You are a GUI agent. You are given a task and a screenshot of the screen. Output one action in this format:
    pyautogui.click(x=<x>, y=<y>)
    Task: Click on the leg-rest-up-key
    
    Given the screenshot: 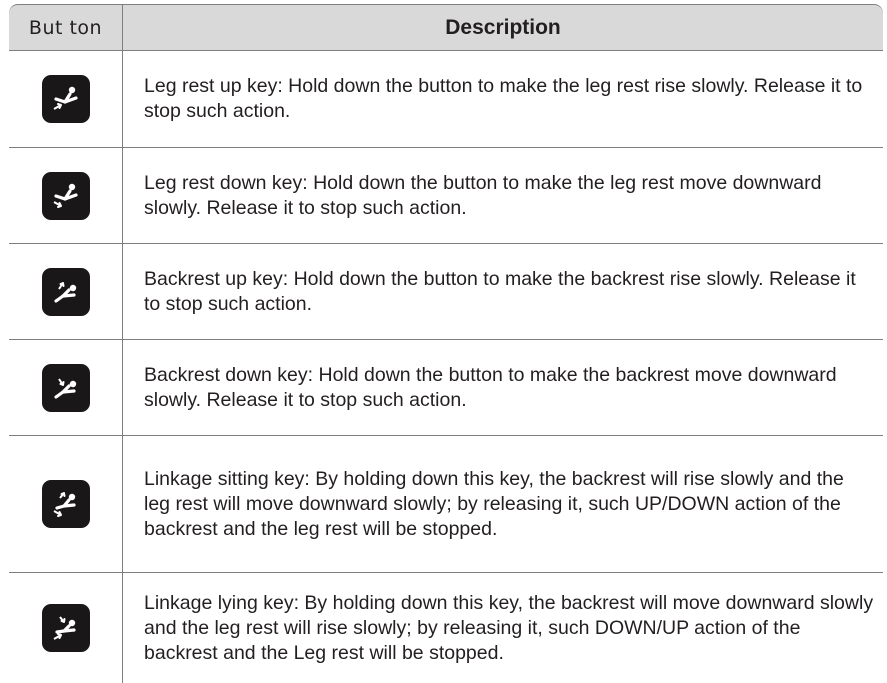 What is the action you would take?
    pyautogui.click(x=65, y=99)
    